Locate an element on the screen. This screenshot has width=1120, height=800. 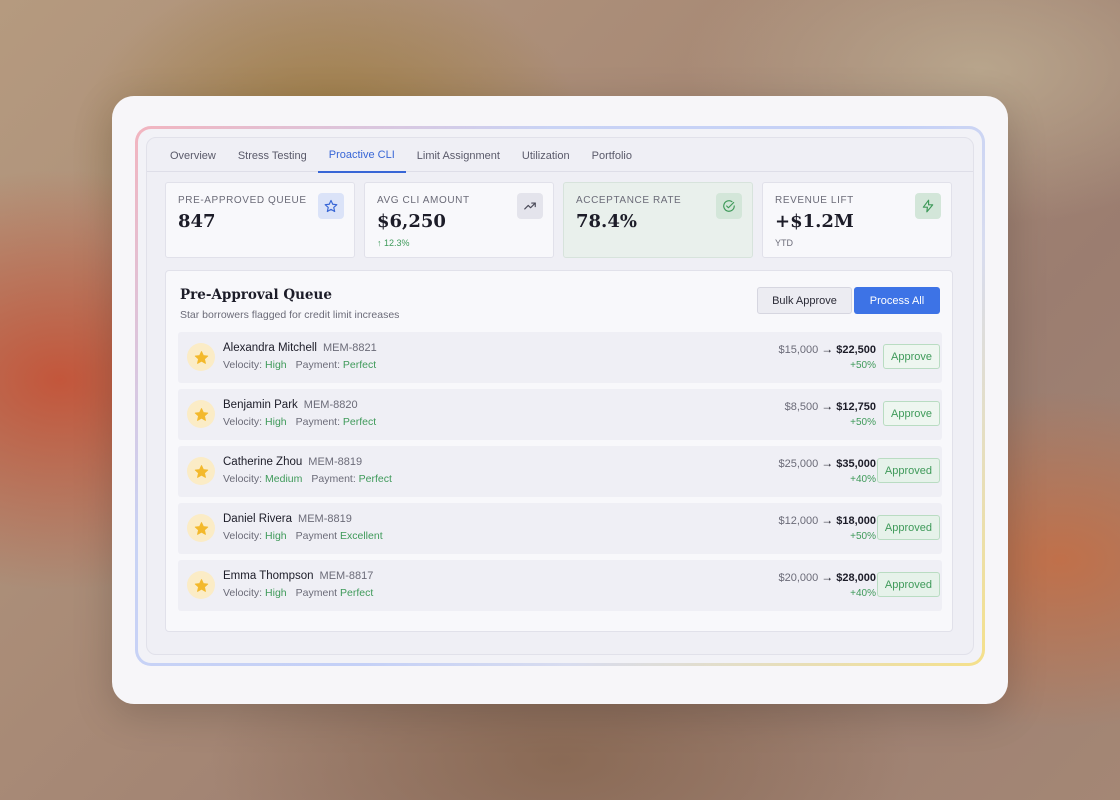
tab-limit-assignment: Limit Assignment is located at coordinates (458, 156).